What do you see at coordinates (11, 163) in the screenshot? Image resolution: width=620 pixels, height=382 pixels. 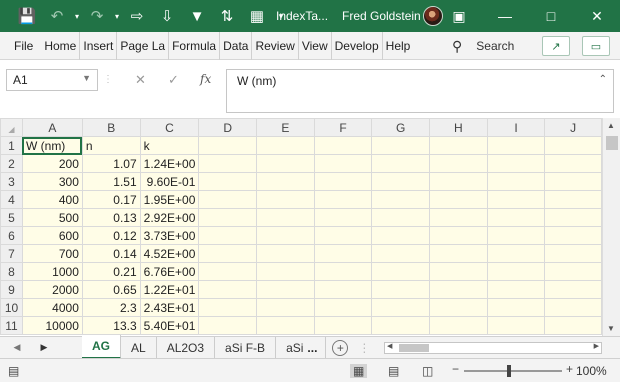 I see `row-header: 2` at bounding box center [11, 163].